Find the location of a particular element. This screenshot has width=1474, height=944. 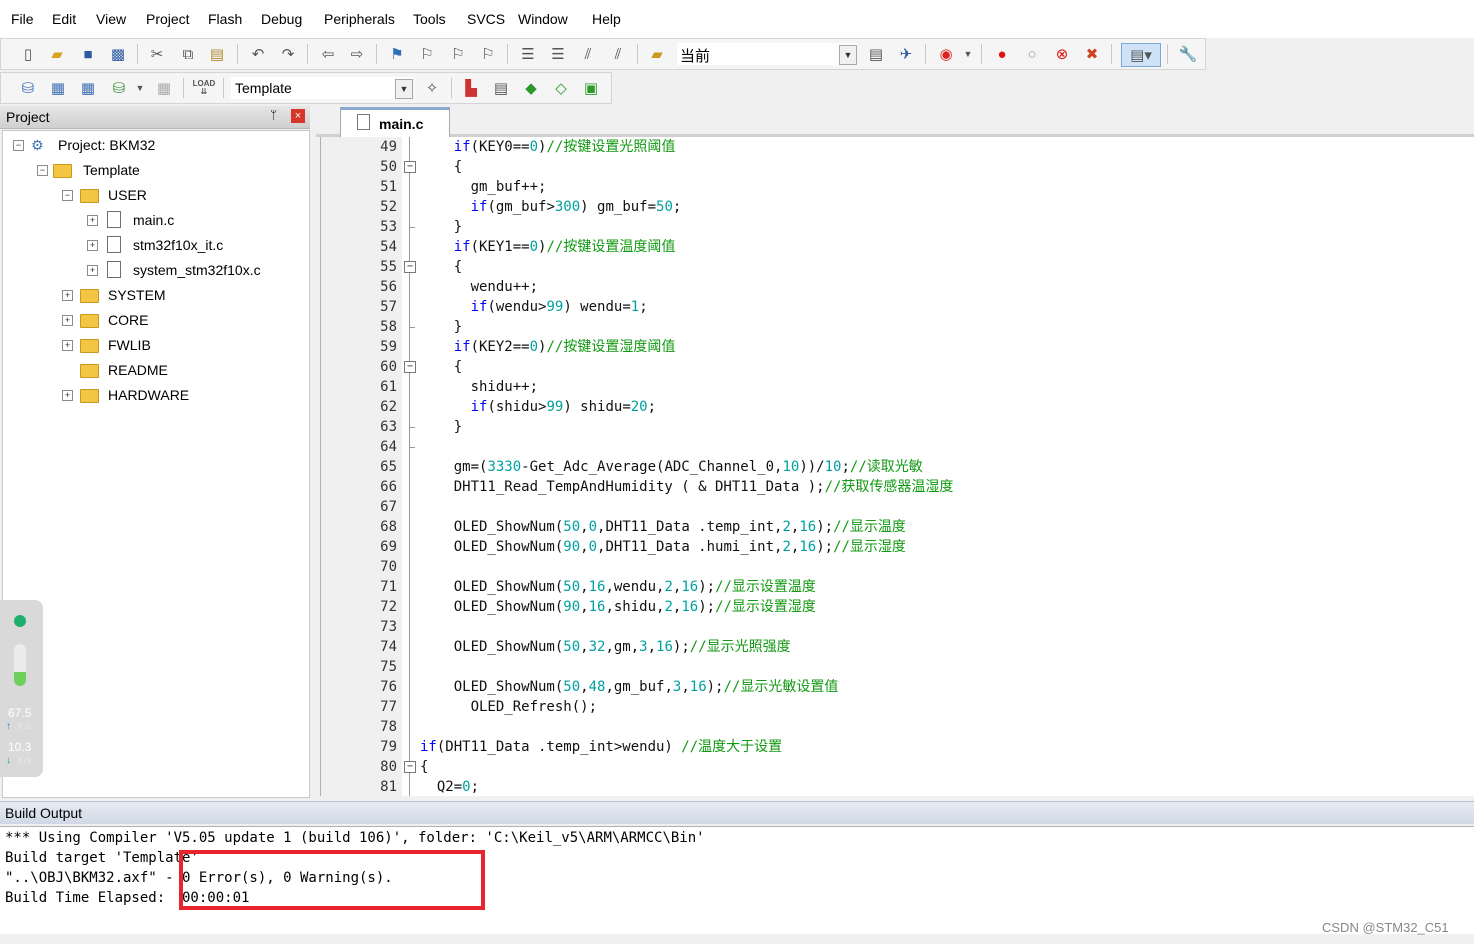

horizontal-scrollbar is located at coordinates (737, 939).